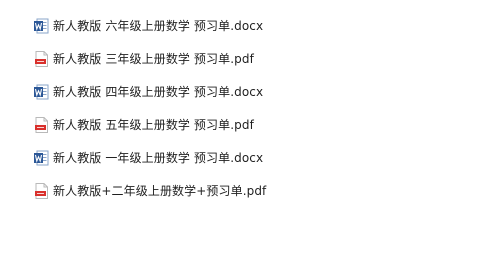 The width and height of the screenshot is (477, 279). I want to click on file-item-docx-grade6: 新人教版 六年级上册数学 预习单.docx, so click(249, 25).